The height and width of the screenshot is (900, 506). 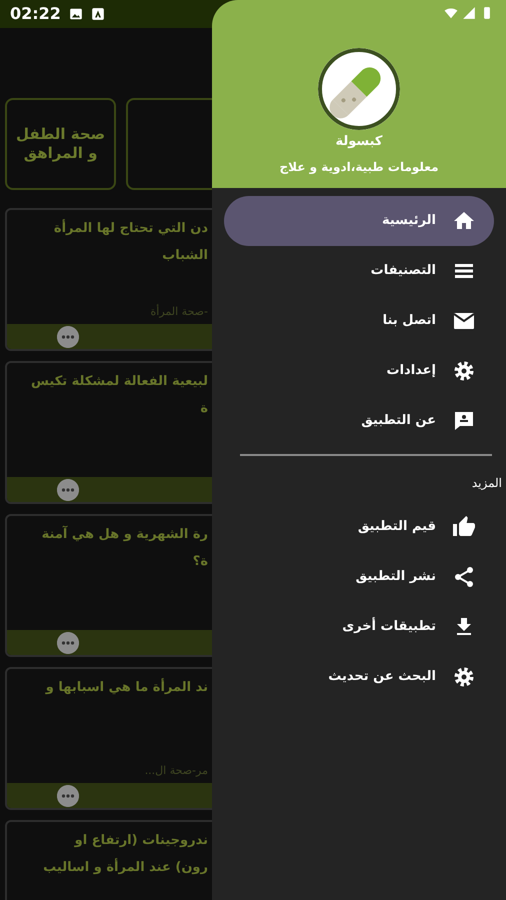 What do you see at coordinates (35, 14) in the screenshot?
I see `status-time: 02:22` at bounding box center [35, 14].